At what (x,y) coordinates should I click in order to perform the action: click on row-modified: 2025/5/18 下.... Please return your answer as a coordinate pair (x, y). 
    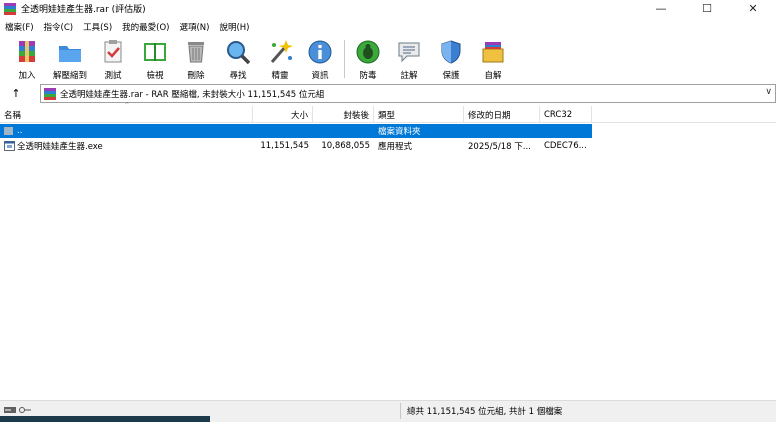
    Looking at the image, I should click on (499, 147).